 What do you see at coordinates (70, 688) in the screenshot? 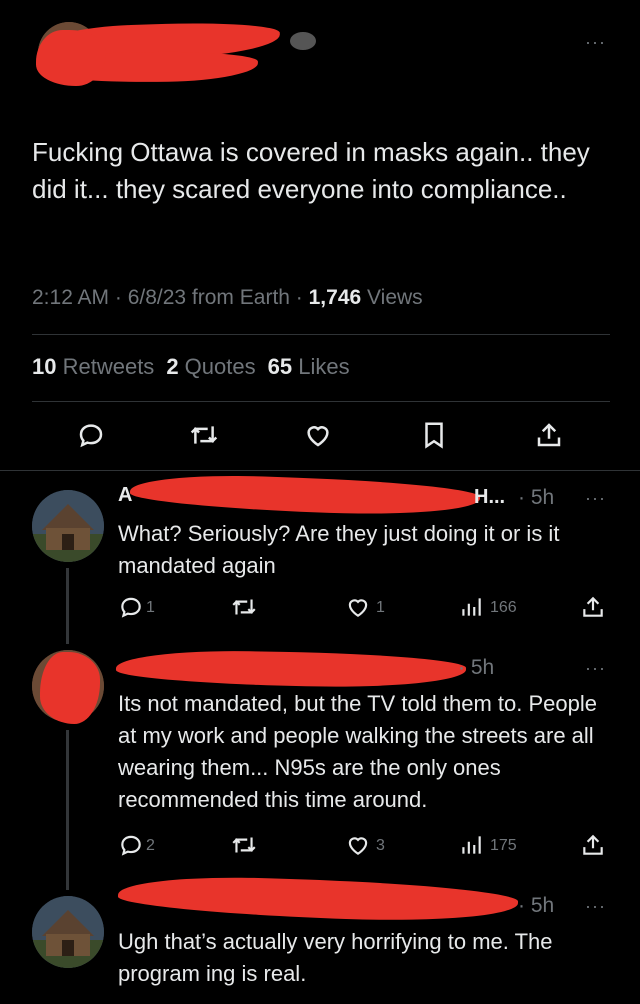
I see `redacted-reply-avatar` at bounding box center [70, 688].